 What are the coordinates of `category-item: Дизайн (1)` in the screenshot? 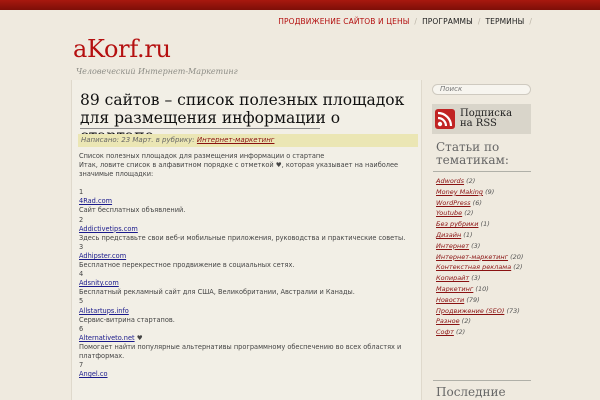 It's located at (454, 234).